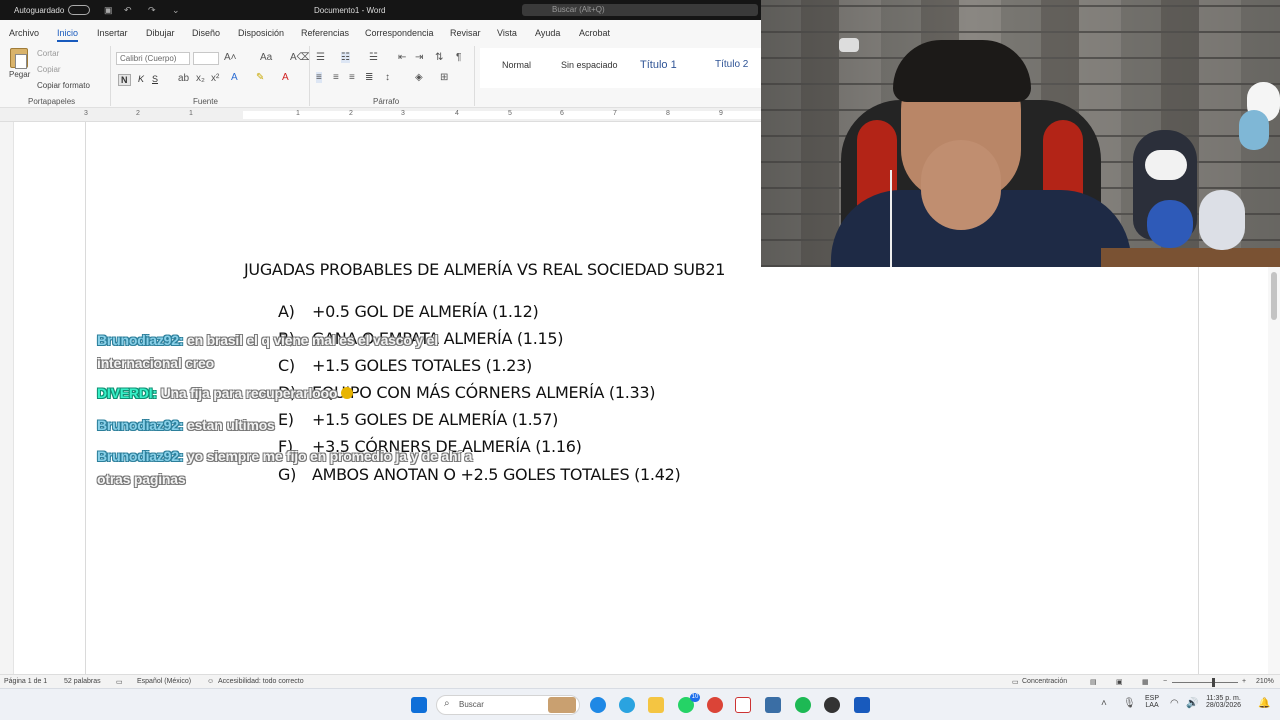 Image resolution: width=1280 pixels, height=720 pixels. I want to click on cut-button: Cortar, so click(48, 53).